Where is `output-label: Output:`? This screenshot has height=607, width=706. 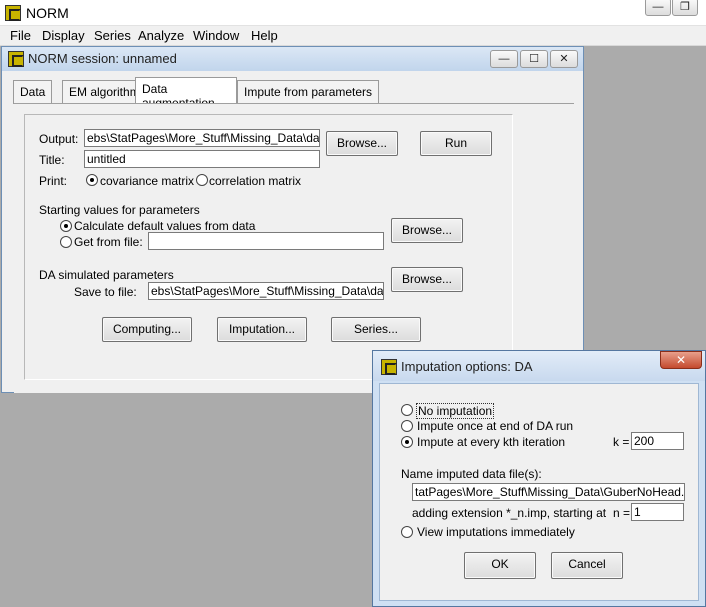 output-label: Output: is located at coordinates (59, 139).